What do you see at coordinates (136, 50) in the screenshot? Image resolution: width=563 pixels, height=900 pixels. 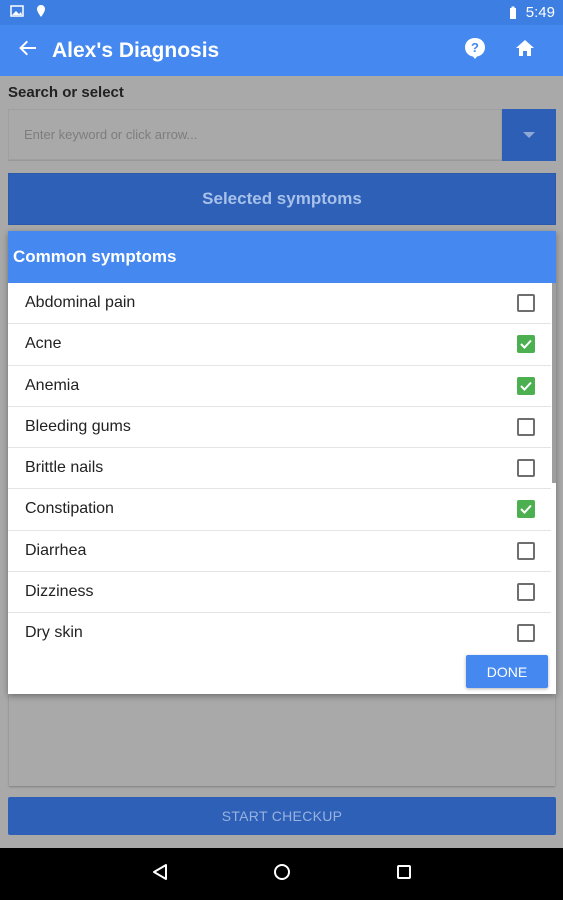 I see `page-title: Alex's Diagnosis` at bounding box center [136, 50].